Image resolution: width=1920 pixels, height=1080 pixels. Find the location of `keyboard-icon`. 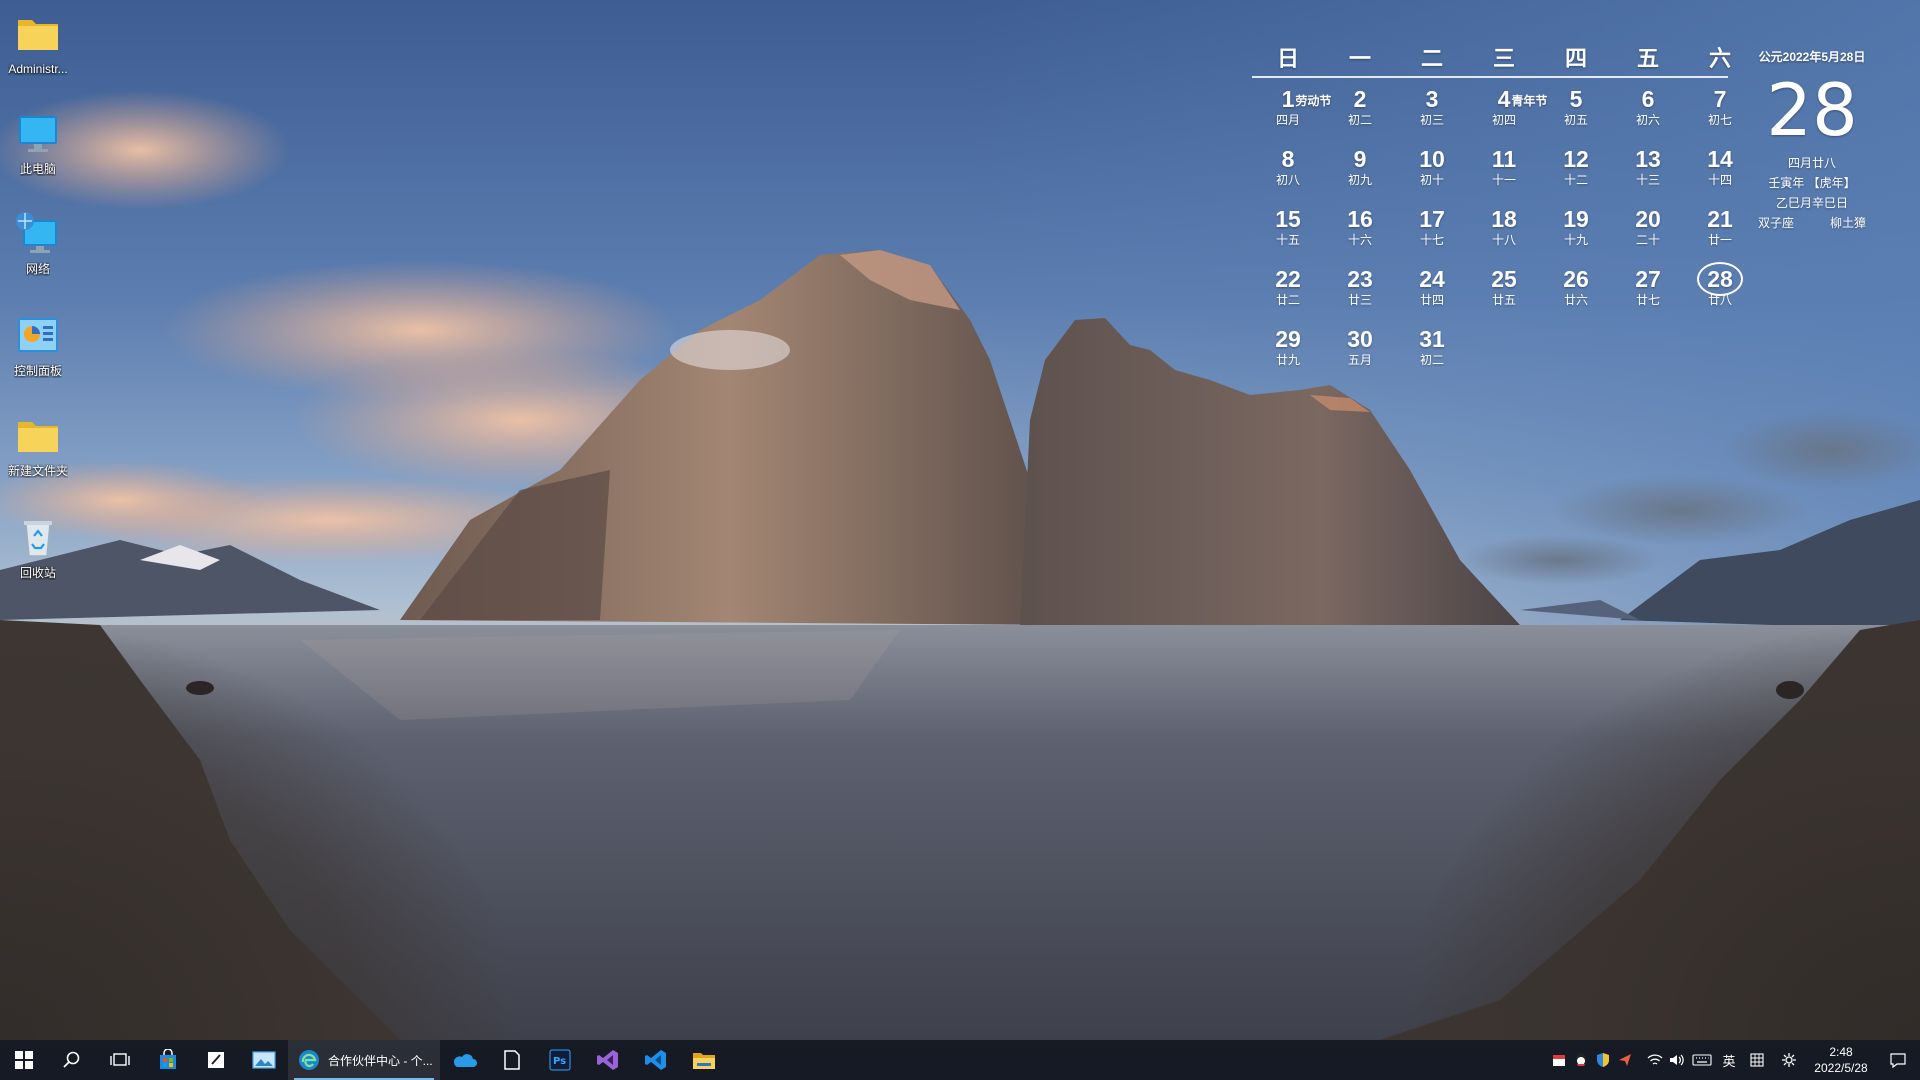

keyboard-icon is located at coordinates (1702, 1060).